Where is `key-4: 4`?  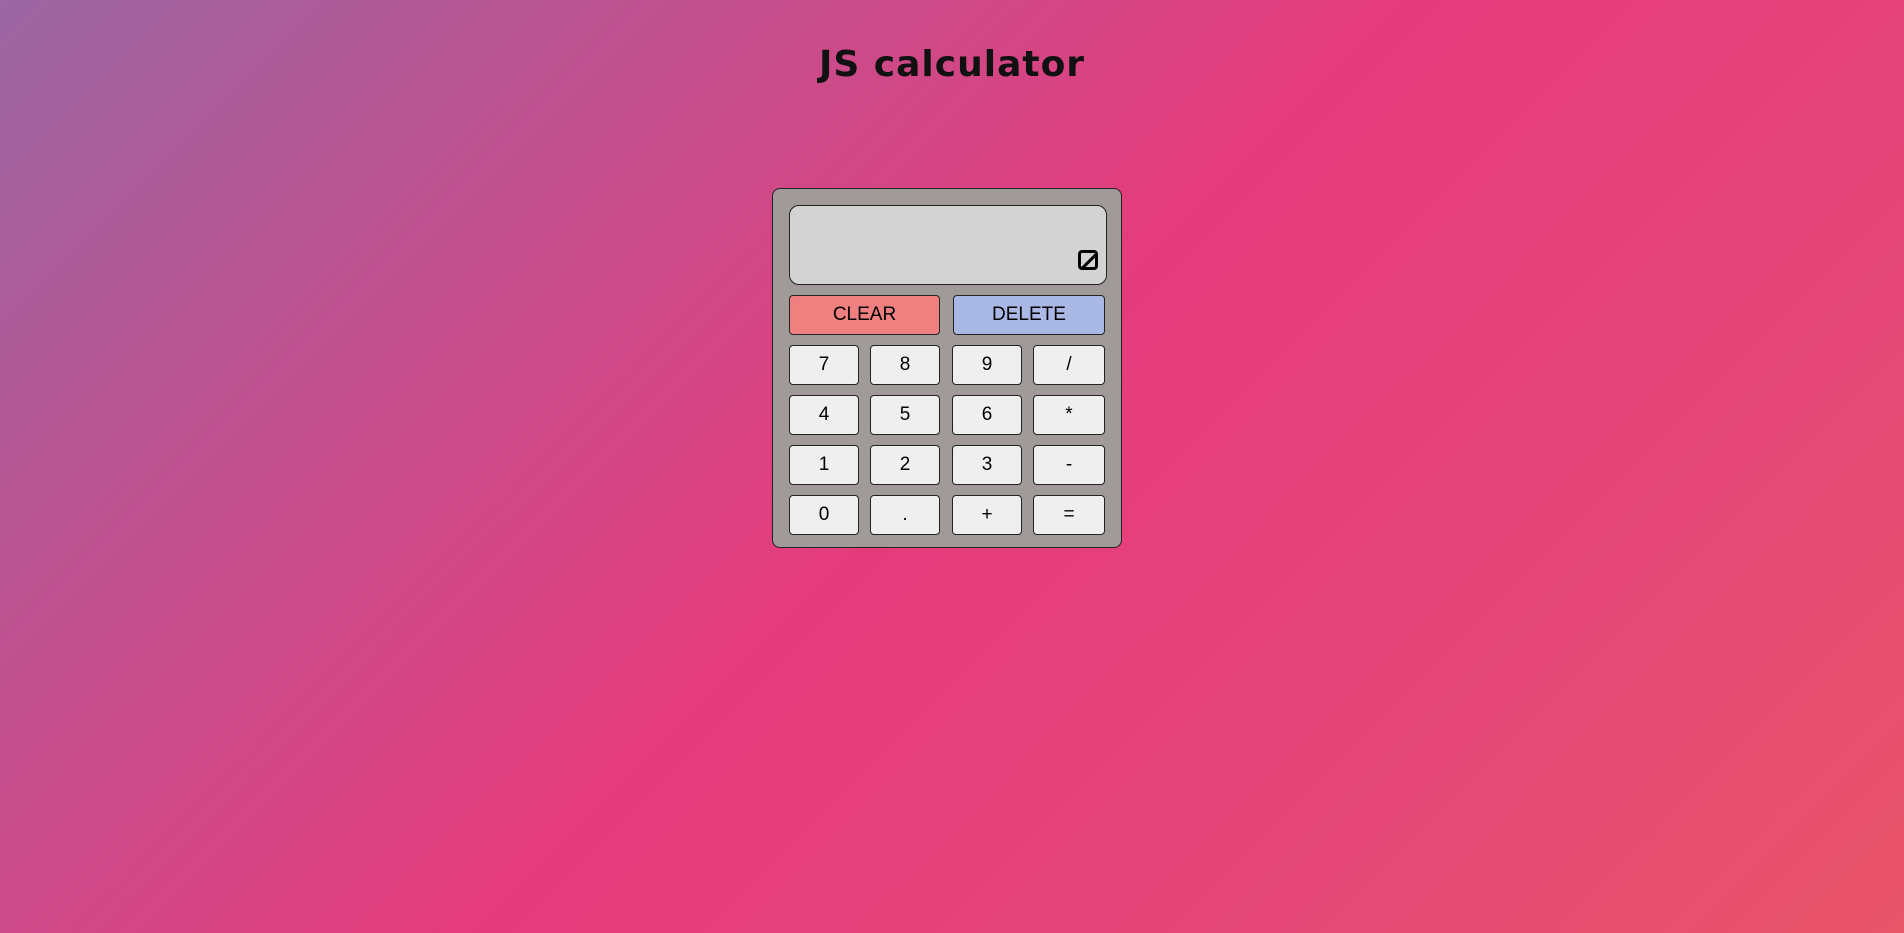
key-4: 4 is located at coordinates (824, 415).